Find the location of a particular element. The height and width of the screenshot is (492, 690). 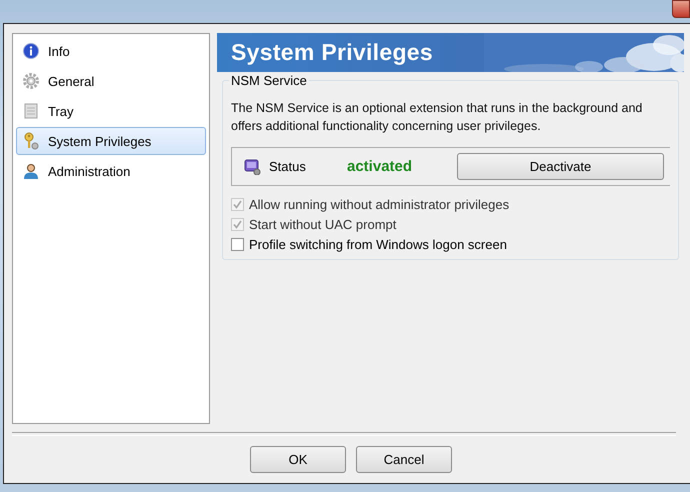

page-title: System Privileges is located at coordinates (332, 52).